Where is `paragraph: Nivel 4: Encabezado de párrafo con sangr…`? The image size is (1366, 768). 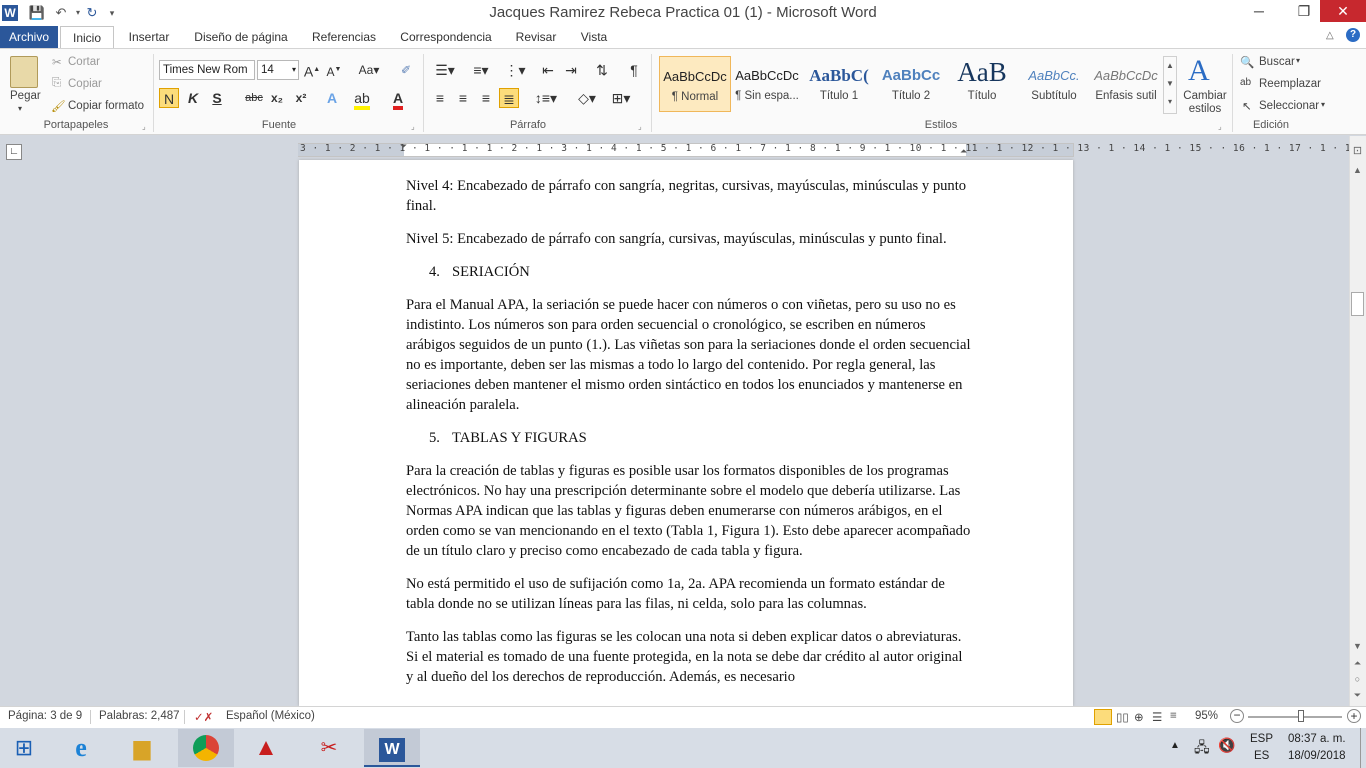 paragraph: Nivel 4: Encabezado de párrafo con sangr… is located at coordinates (688, 196).